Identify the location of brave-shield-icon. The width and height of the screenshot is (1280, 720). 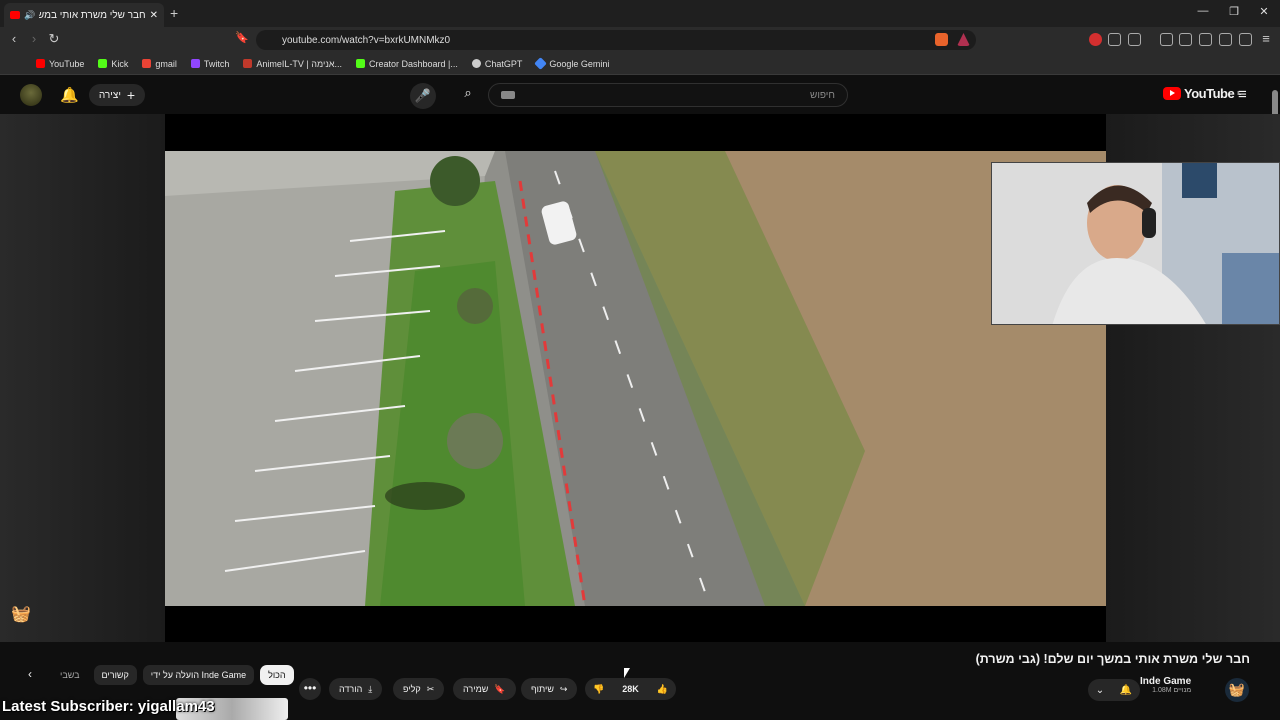
(941, 39).